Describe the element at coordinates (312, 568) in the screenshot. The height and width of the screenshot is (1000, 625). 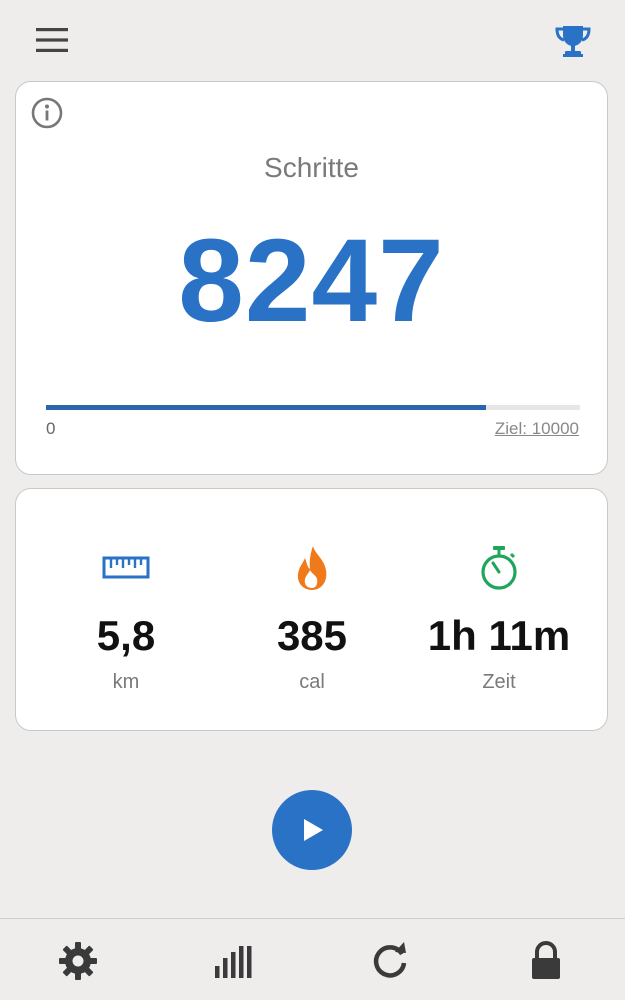
I see `flame-icon` at that location.